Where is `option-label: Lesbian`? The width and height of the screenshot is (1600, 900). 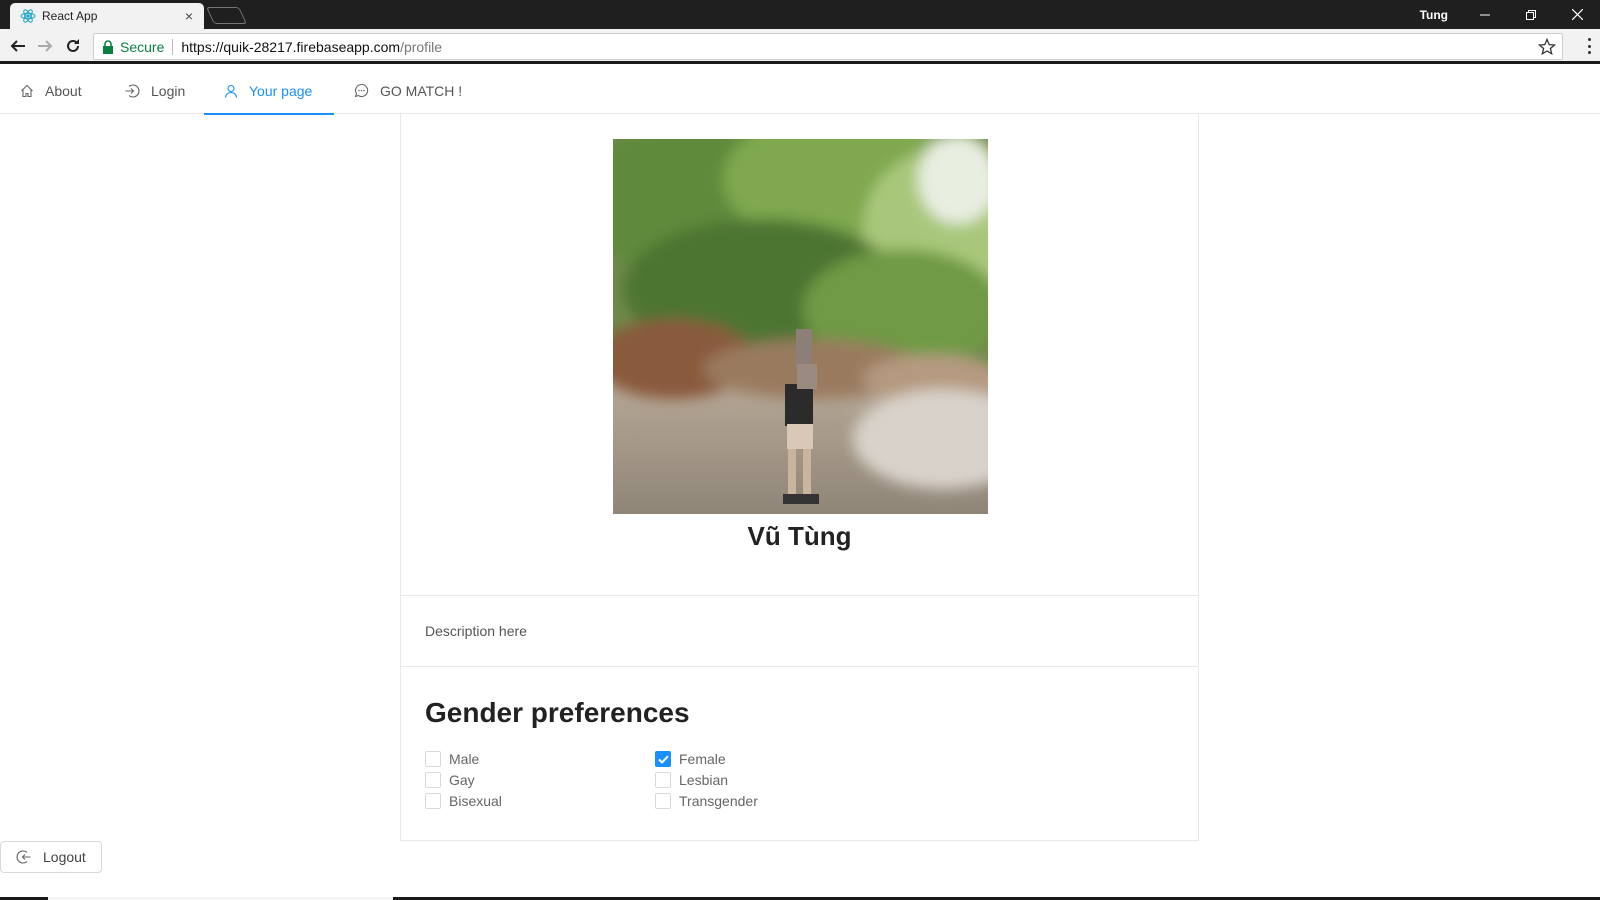 option-label: Lesbian is located at coordinates (704, 780).